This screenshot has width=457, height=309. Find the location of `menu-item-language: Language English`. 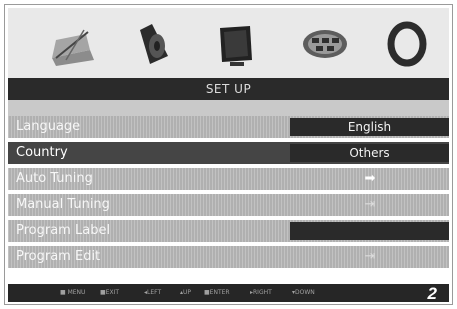

menu-item-language: Language English is located at coordinates (228, 127).